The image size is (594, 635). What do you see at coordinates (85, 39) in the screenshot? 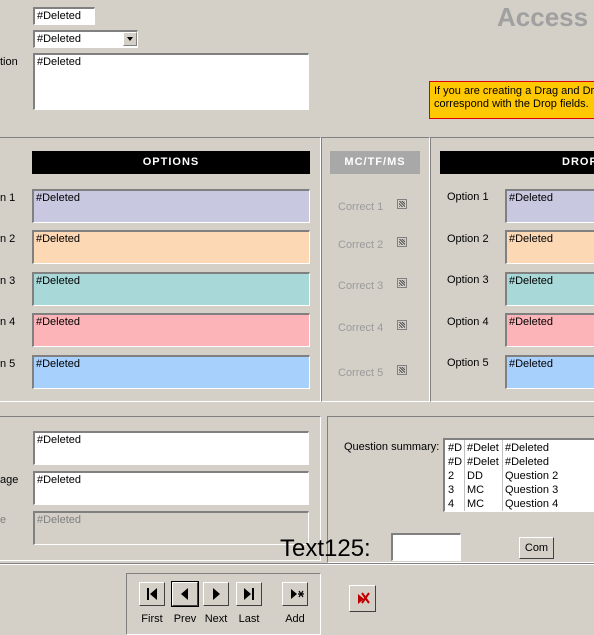
I see `top-combo: #Deleted` at bounding box center [85, 39].